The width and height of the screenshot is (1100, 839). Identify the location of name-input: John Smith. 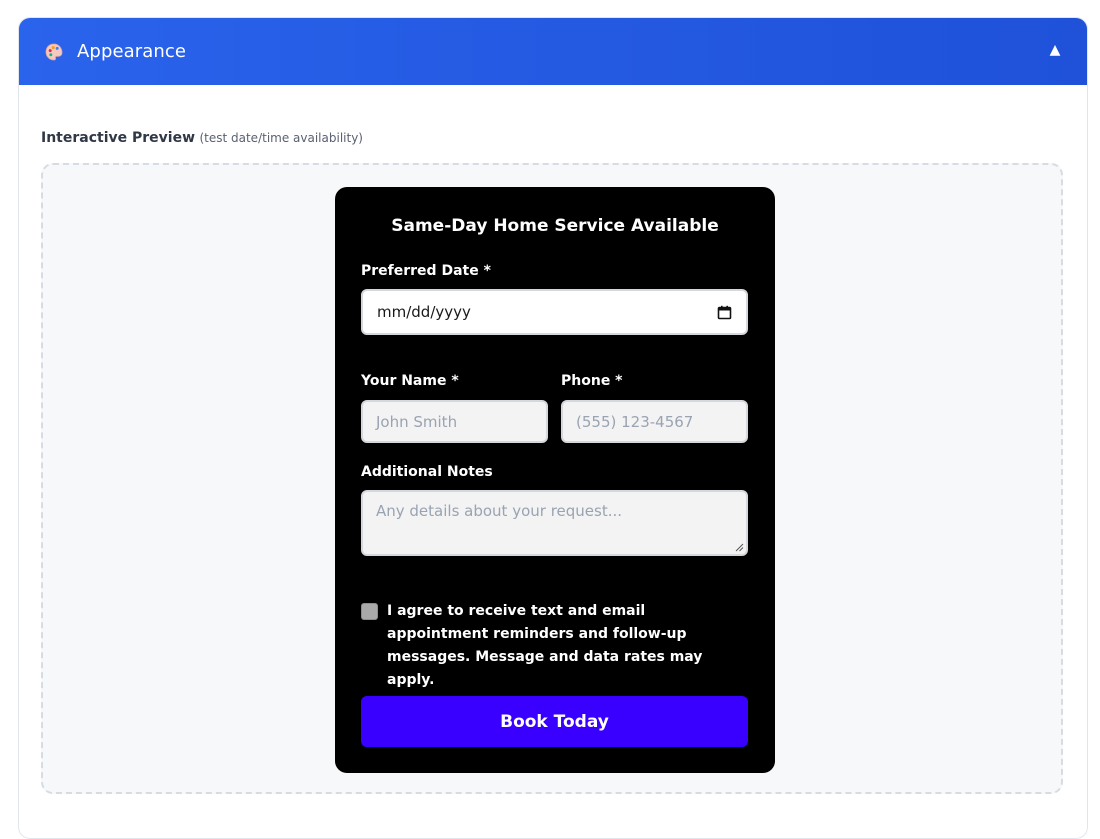
(454, 421).